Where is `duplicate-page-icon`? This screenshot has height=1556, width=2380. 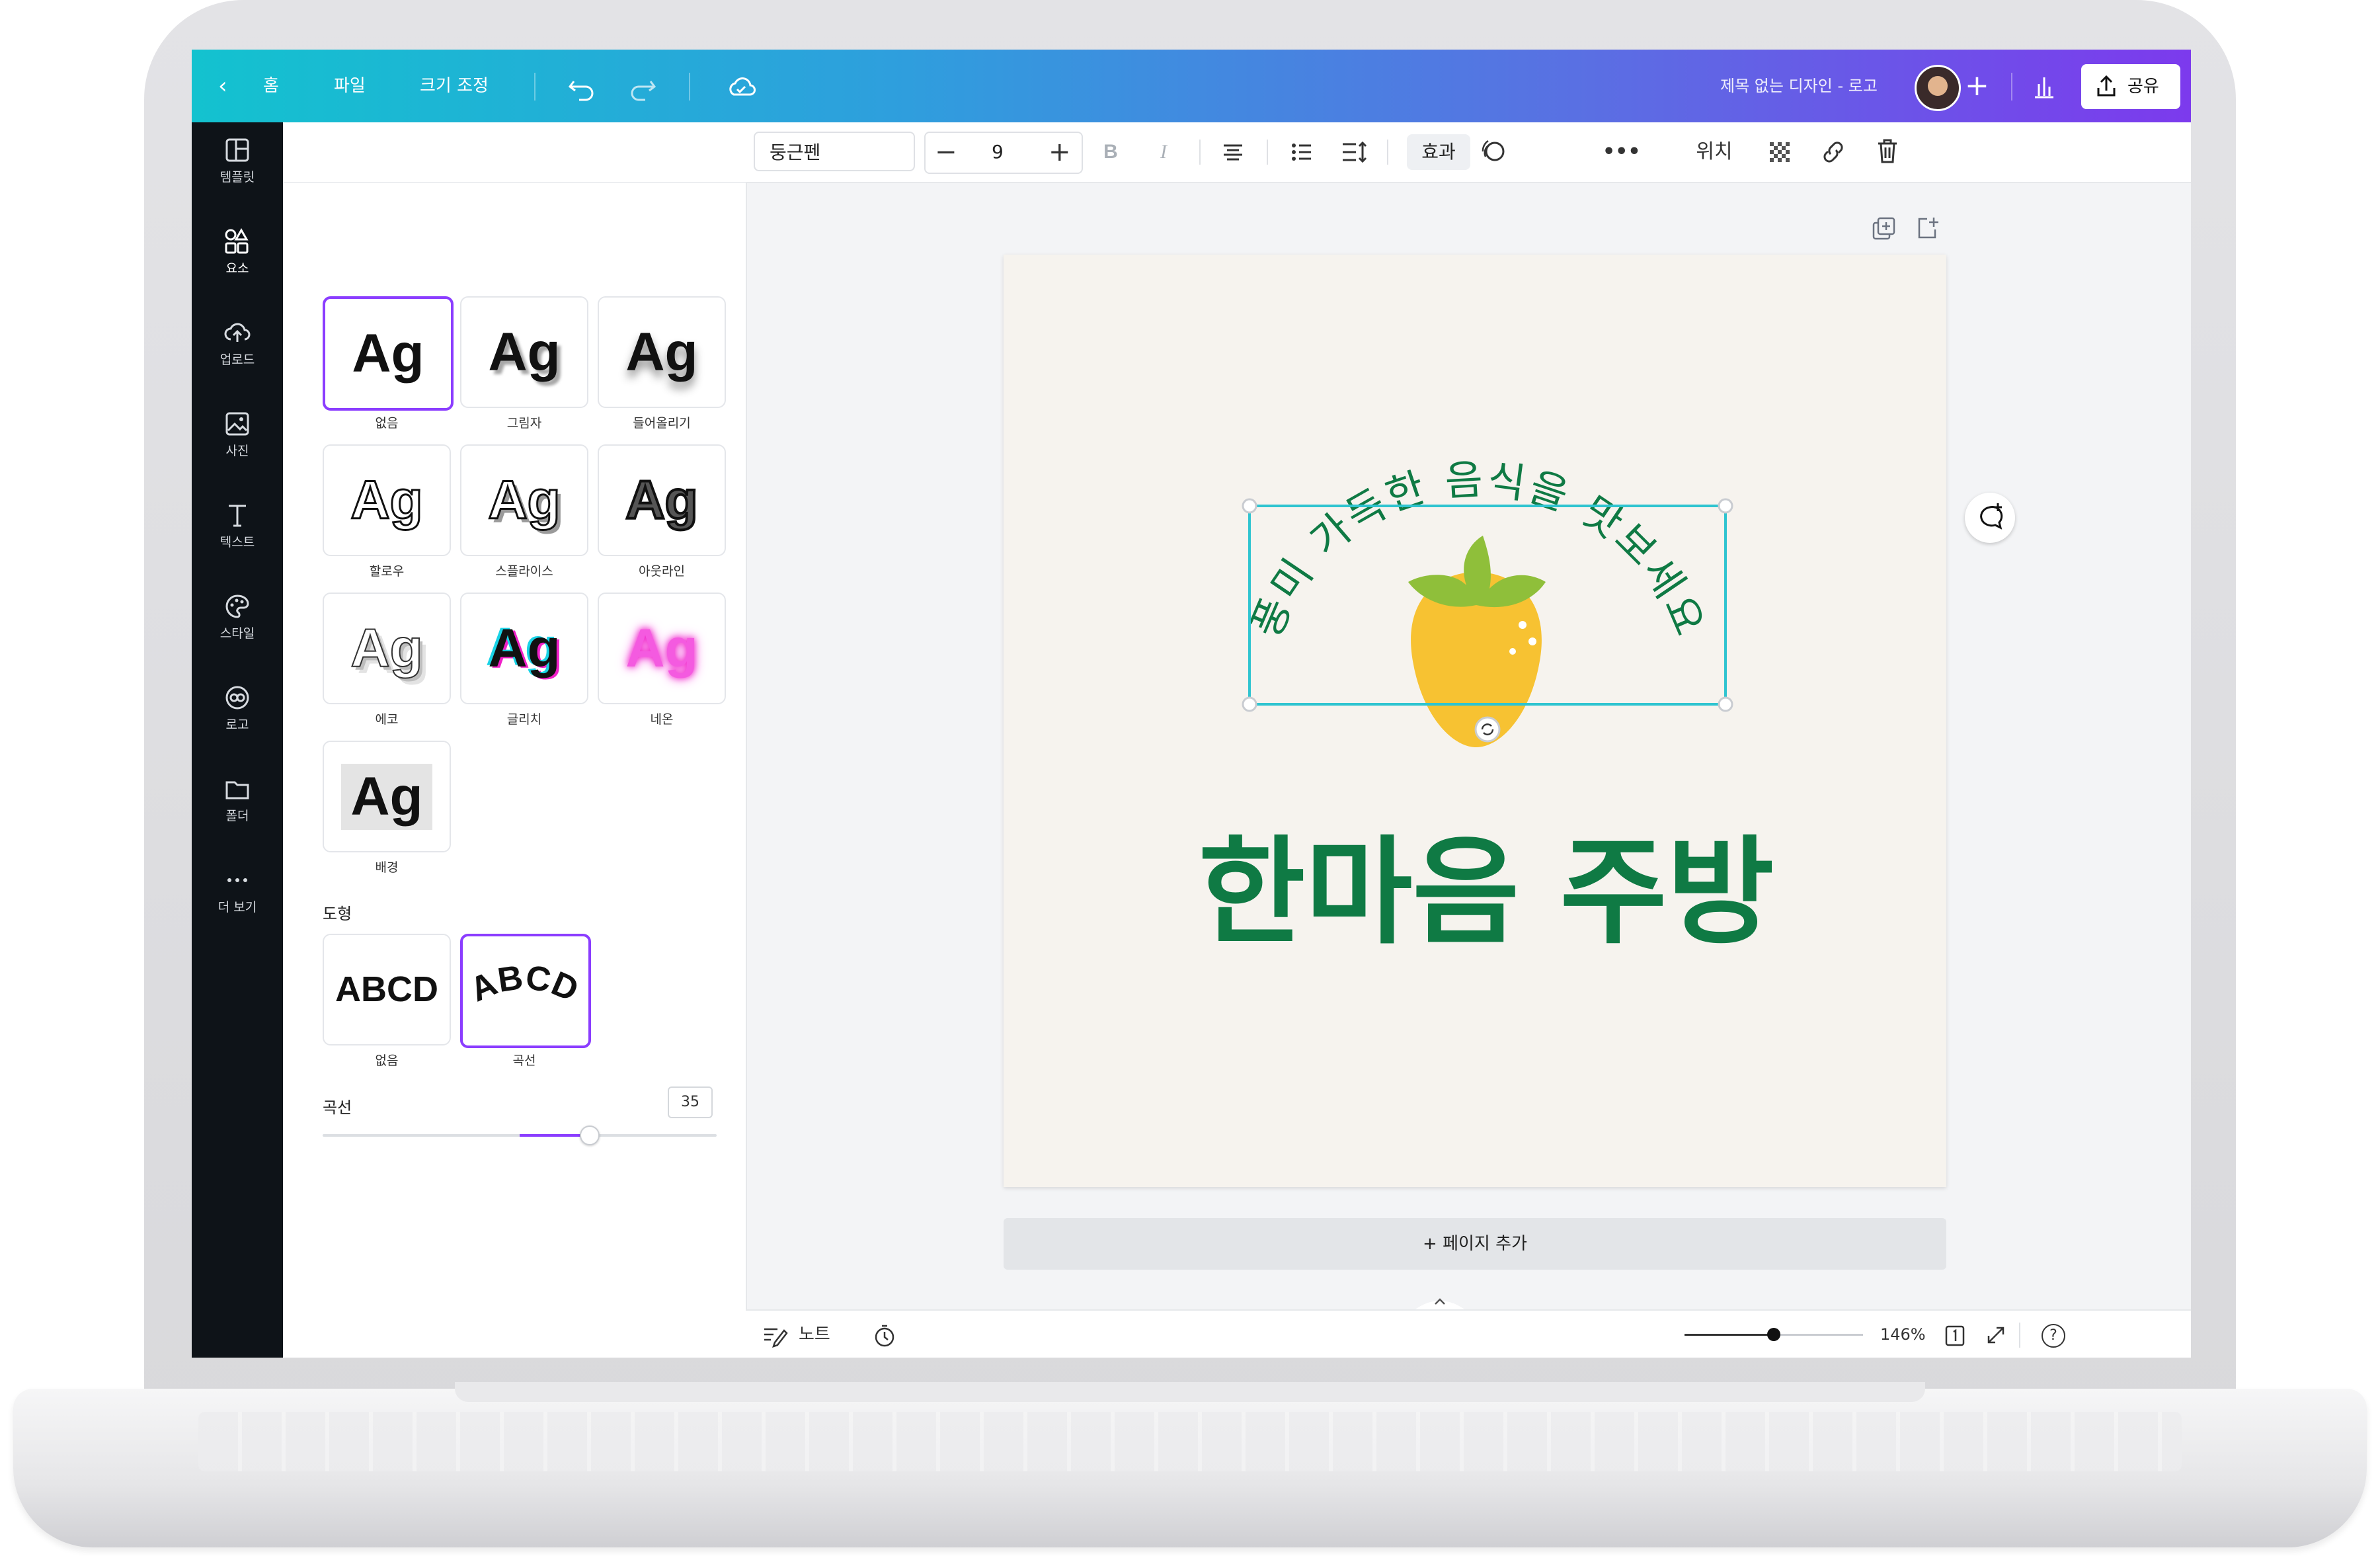
duplicate-page-icon is located at coordinates (1884, 231).